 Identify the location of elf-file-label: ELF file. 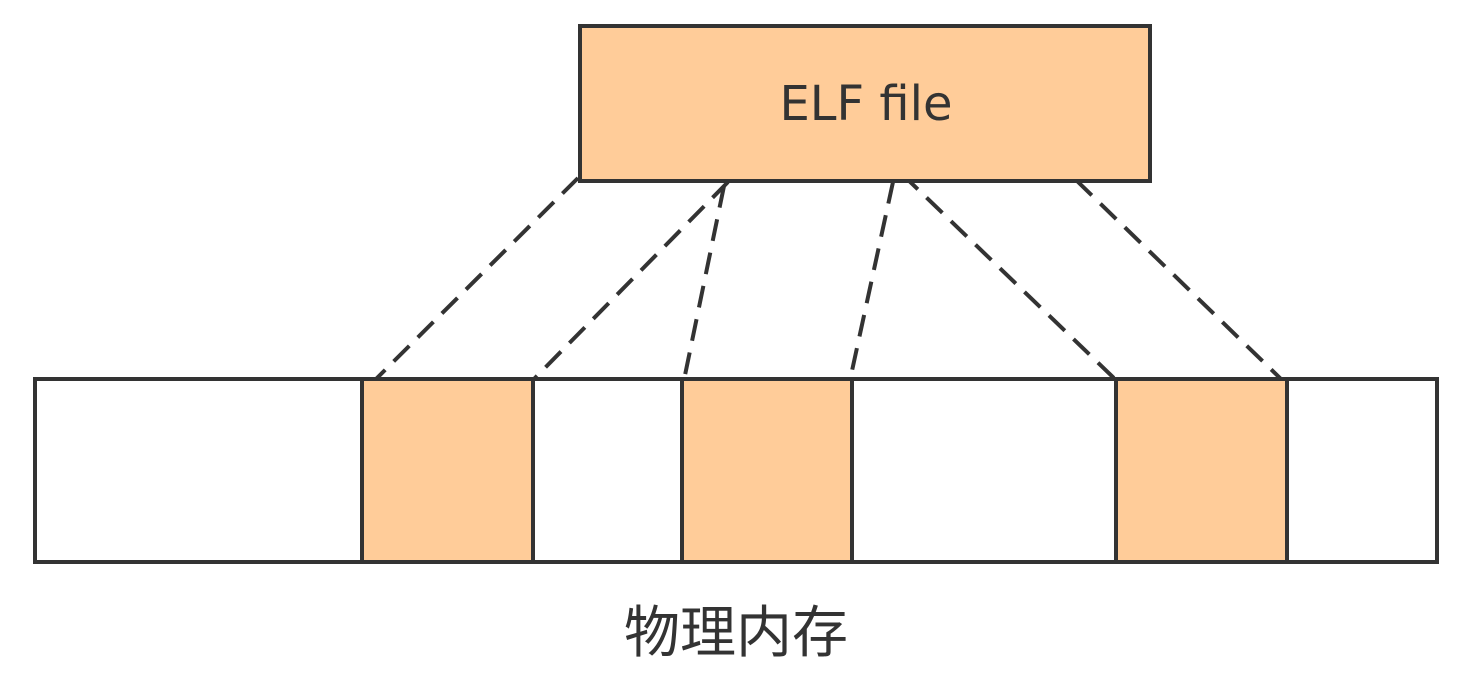
(865, 104).